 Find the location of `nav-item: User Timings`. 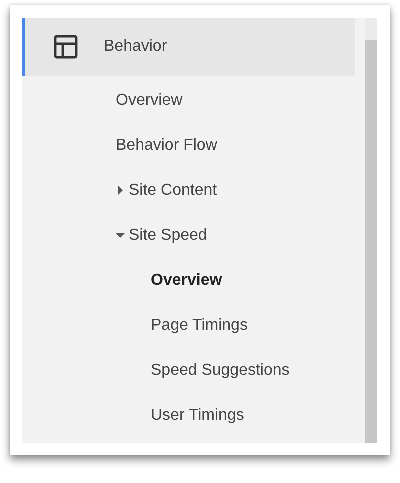

nav-item: User Timings is located at coordinates (197, 415).